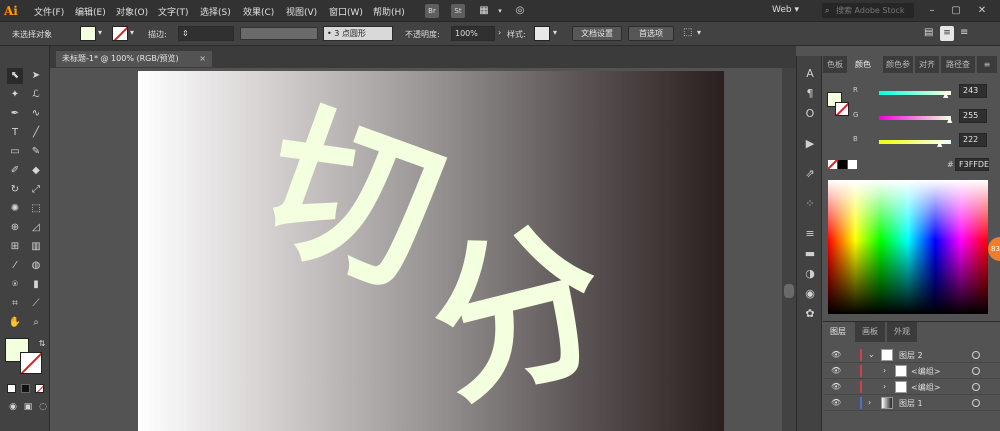 The image size is (1000, 431). I want to click on menu-file: 文件(F), so click(49, 11).